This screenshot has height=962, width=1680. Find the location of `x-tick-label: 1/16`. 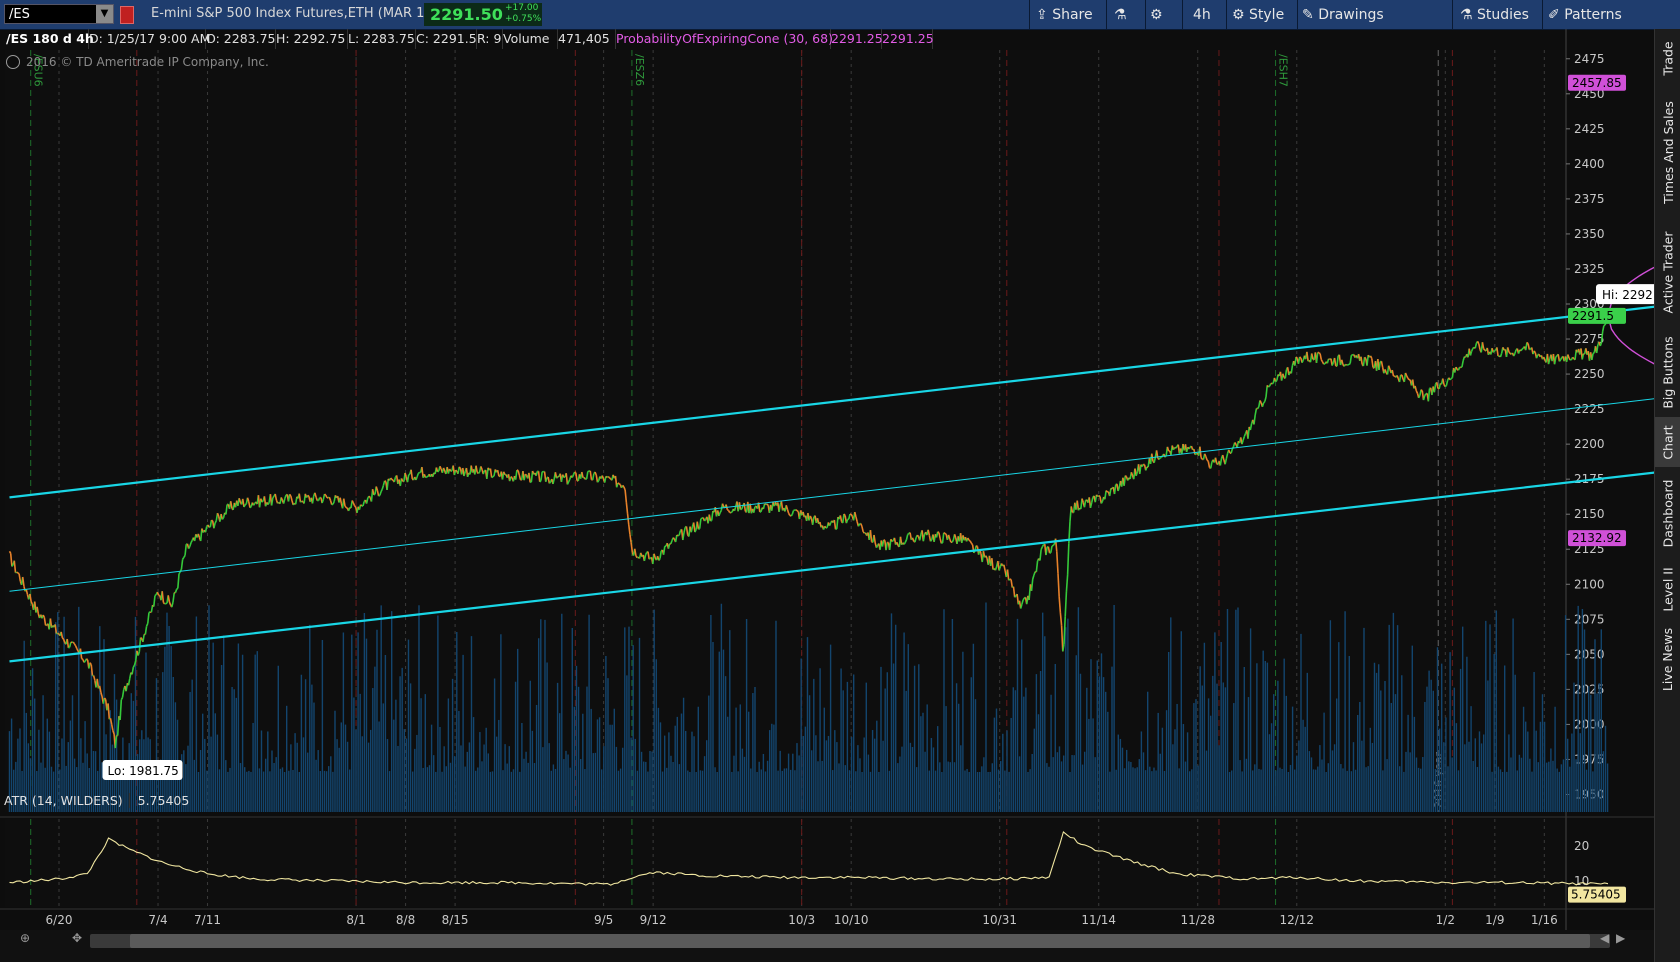

x-tick-label: 1/16 is located at coordinates (1544, 920).